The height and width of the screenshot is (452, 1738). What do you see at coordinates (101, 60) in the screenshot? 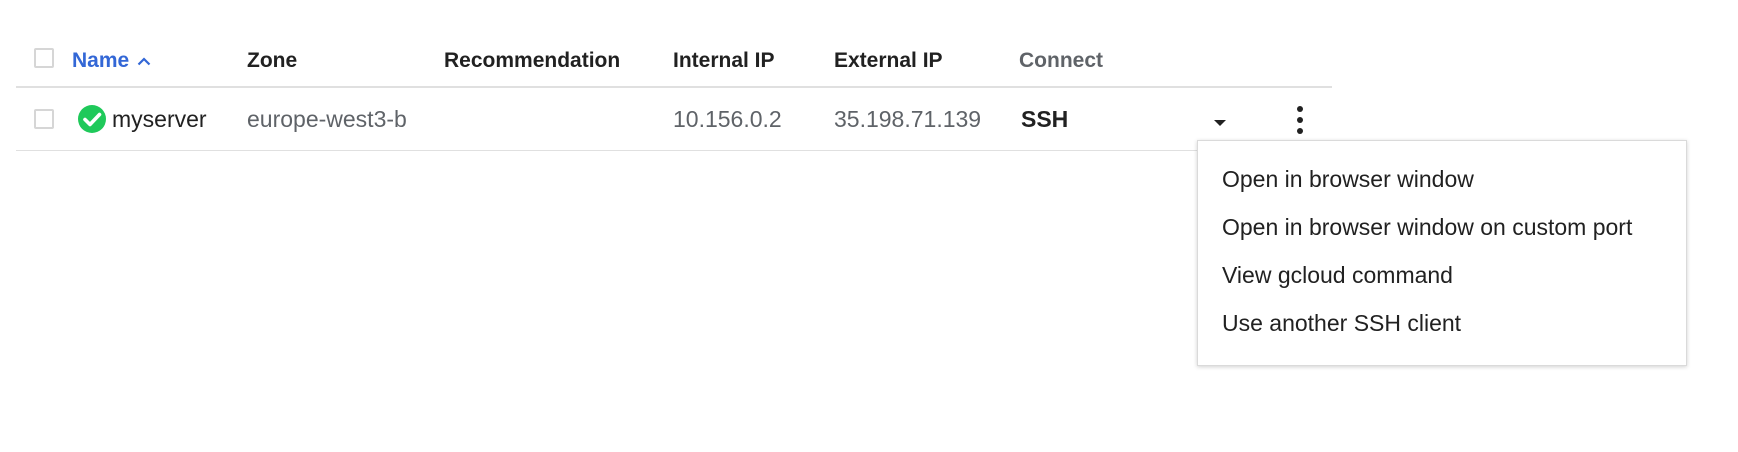
I see `column-header-name-label: Name` at bounding box center [101, 60].